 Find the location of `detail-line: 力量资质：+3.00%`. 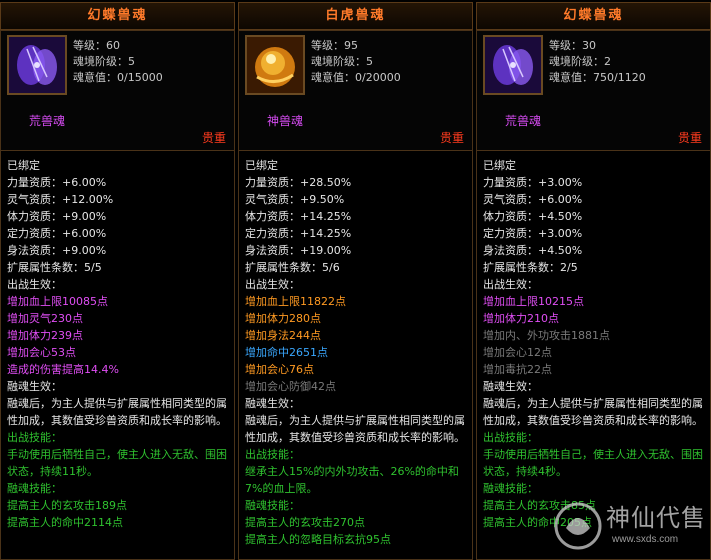

detail-line: 力量资质：+3.00% is located at coordinates (533, 182).